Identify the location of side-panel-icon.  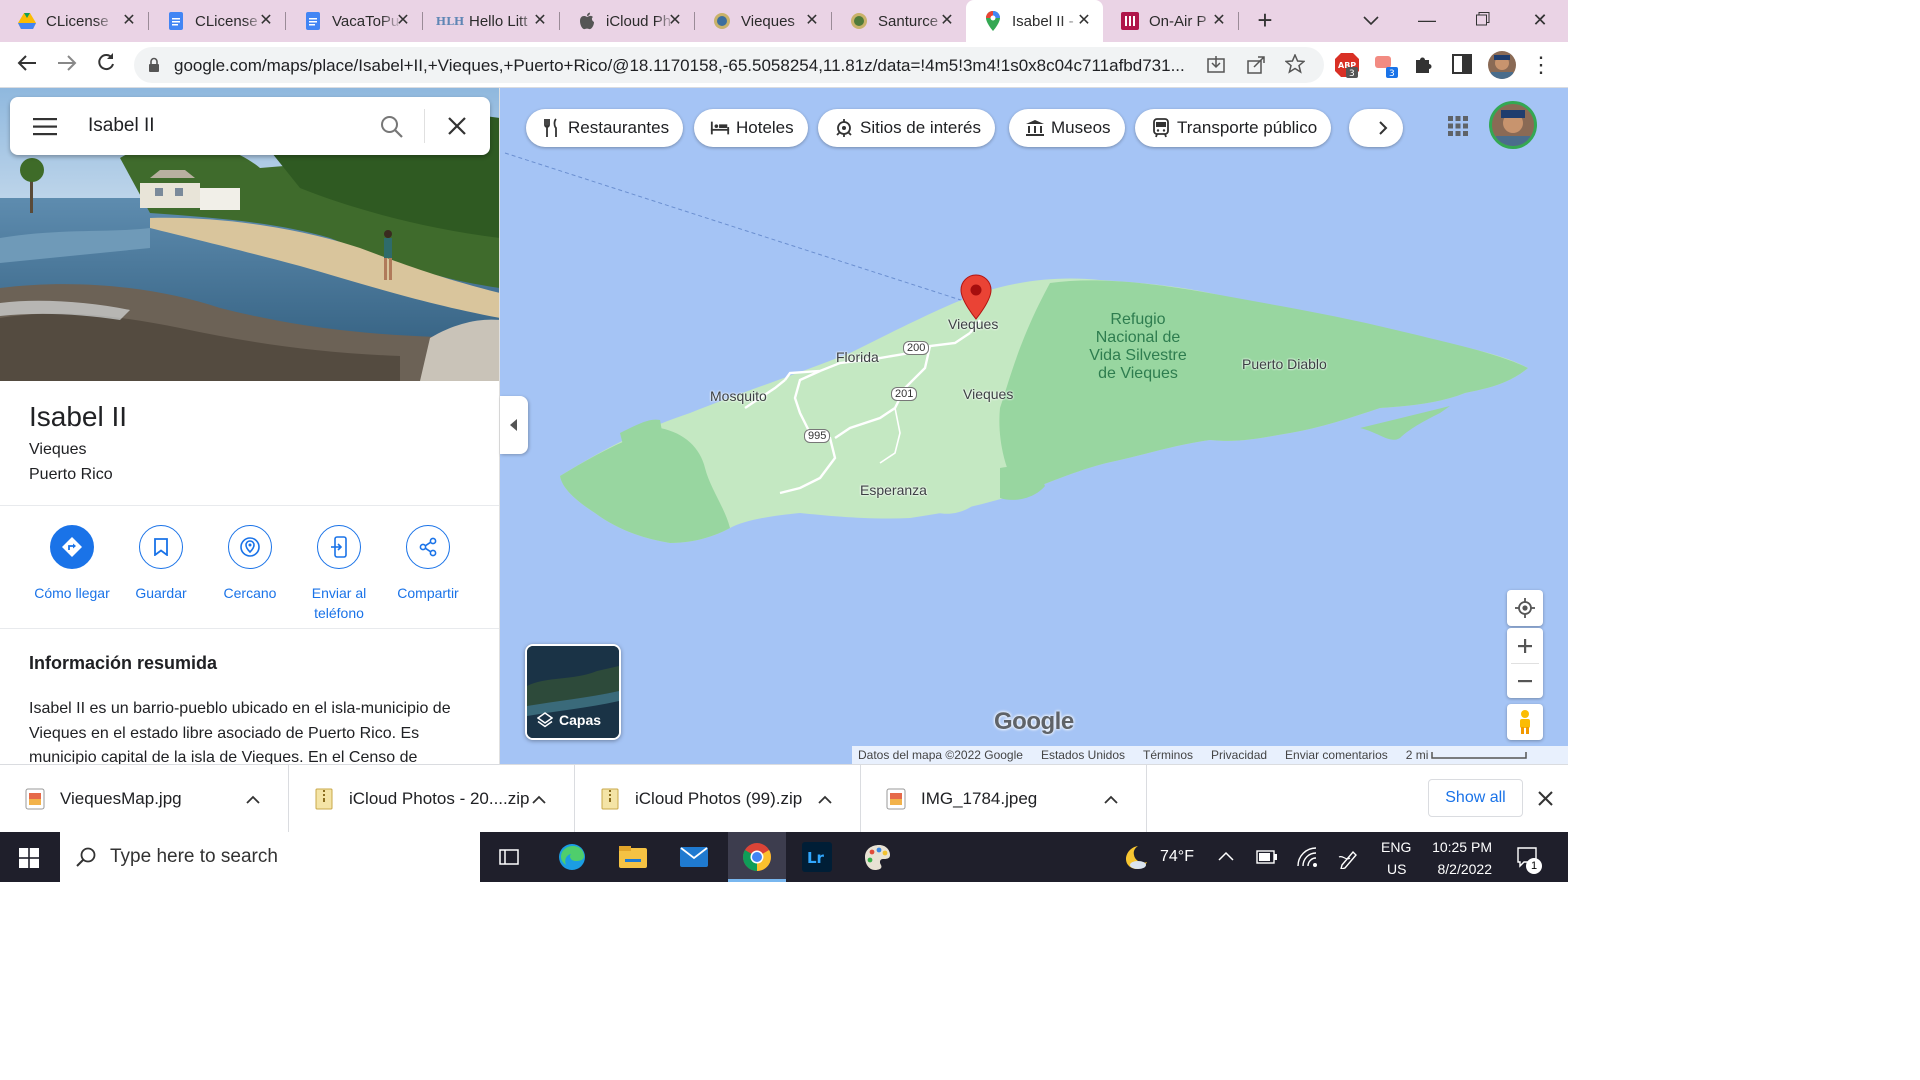
(1463, 65).